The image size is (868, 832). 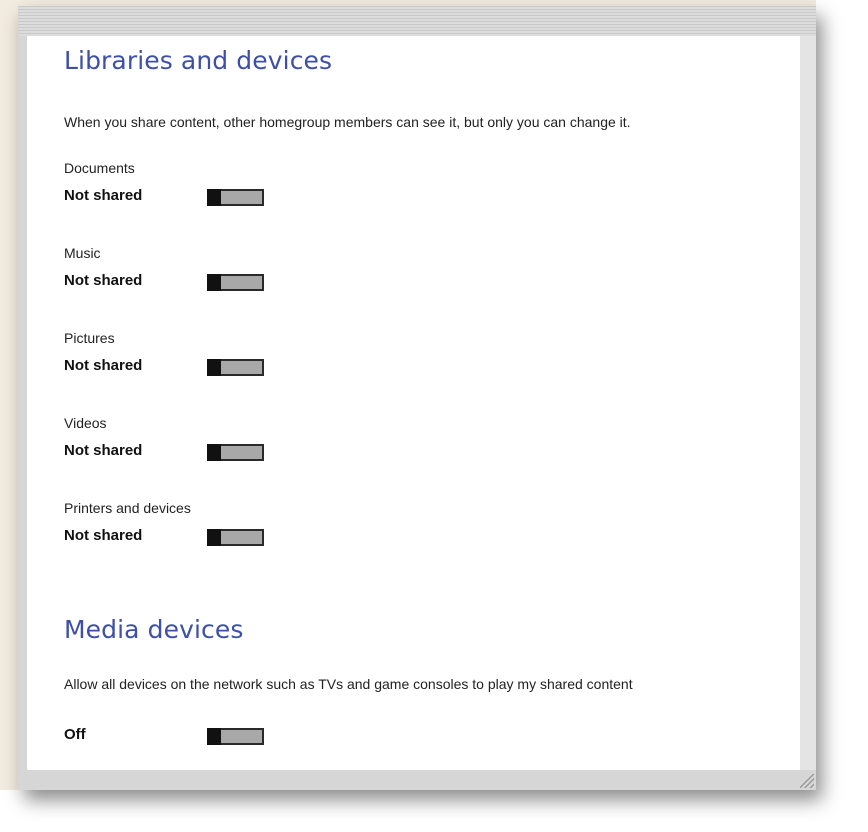 I want to click on window-bottom-edge, so click(x=417, y=780).